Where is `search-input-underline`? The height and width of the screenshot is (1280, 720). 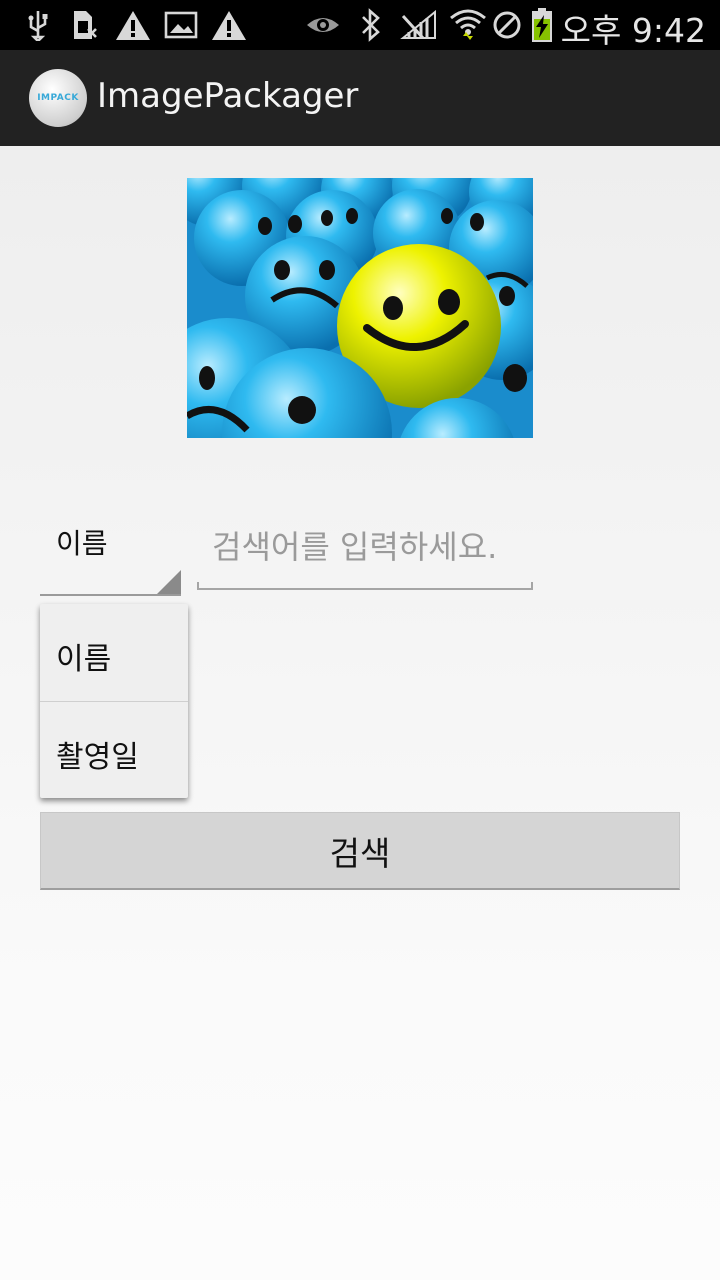 search-input-underline is located at coordinates (365, 589).